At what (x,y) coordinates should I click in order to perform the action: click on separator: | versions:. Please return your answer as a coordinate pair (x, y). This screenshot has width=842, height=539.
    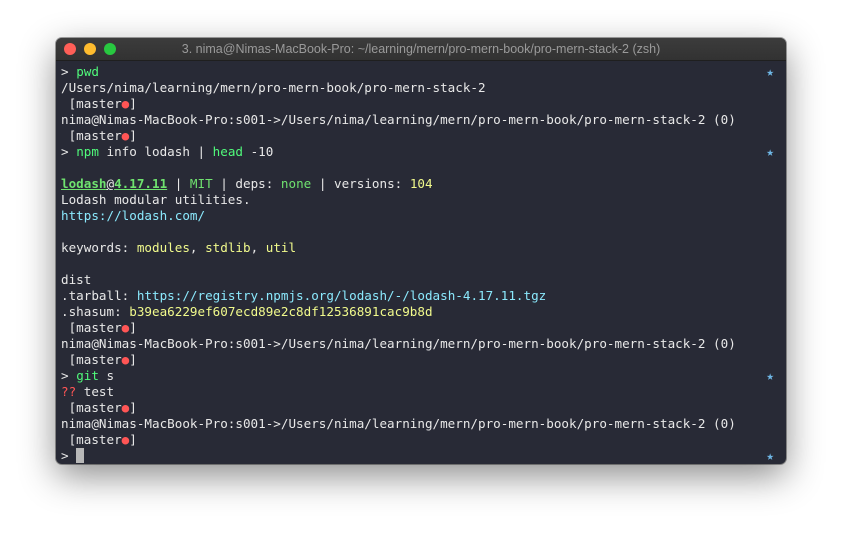
    Looking at the image, I should click on (360, 183).